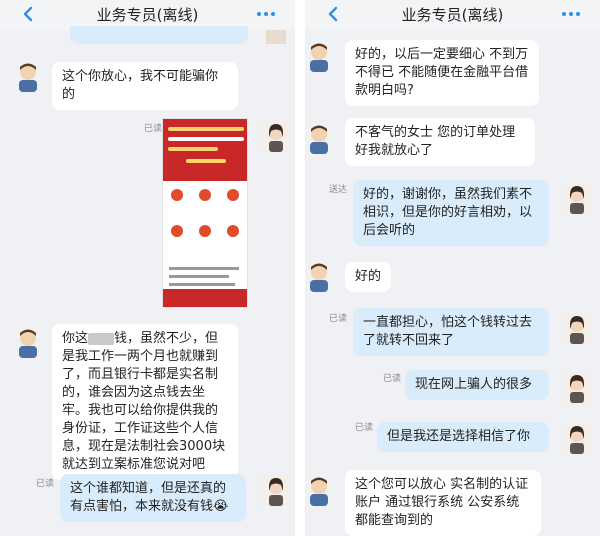  What do you see at coordinates (368, 277) in the screenshot?
I see `message-bubble-incoming: 好的` at bounding box center [368, 277].